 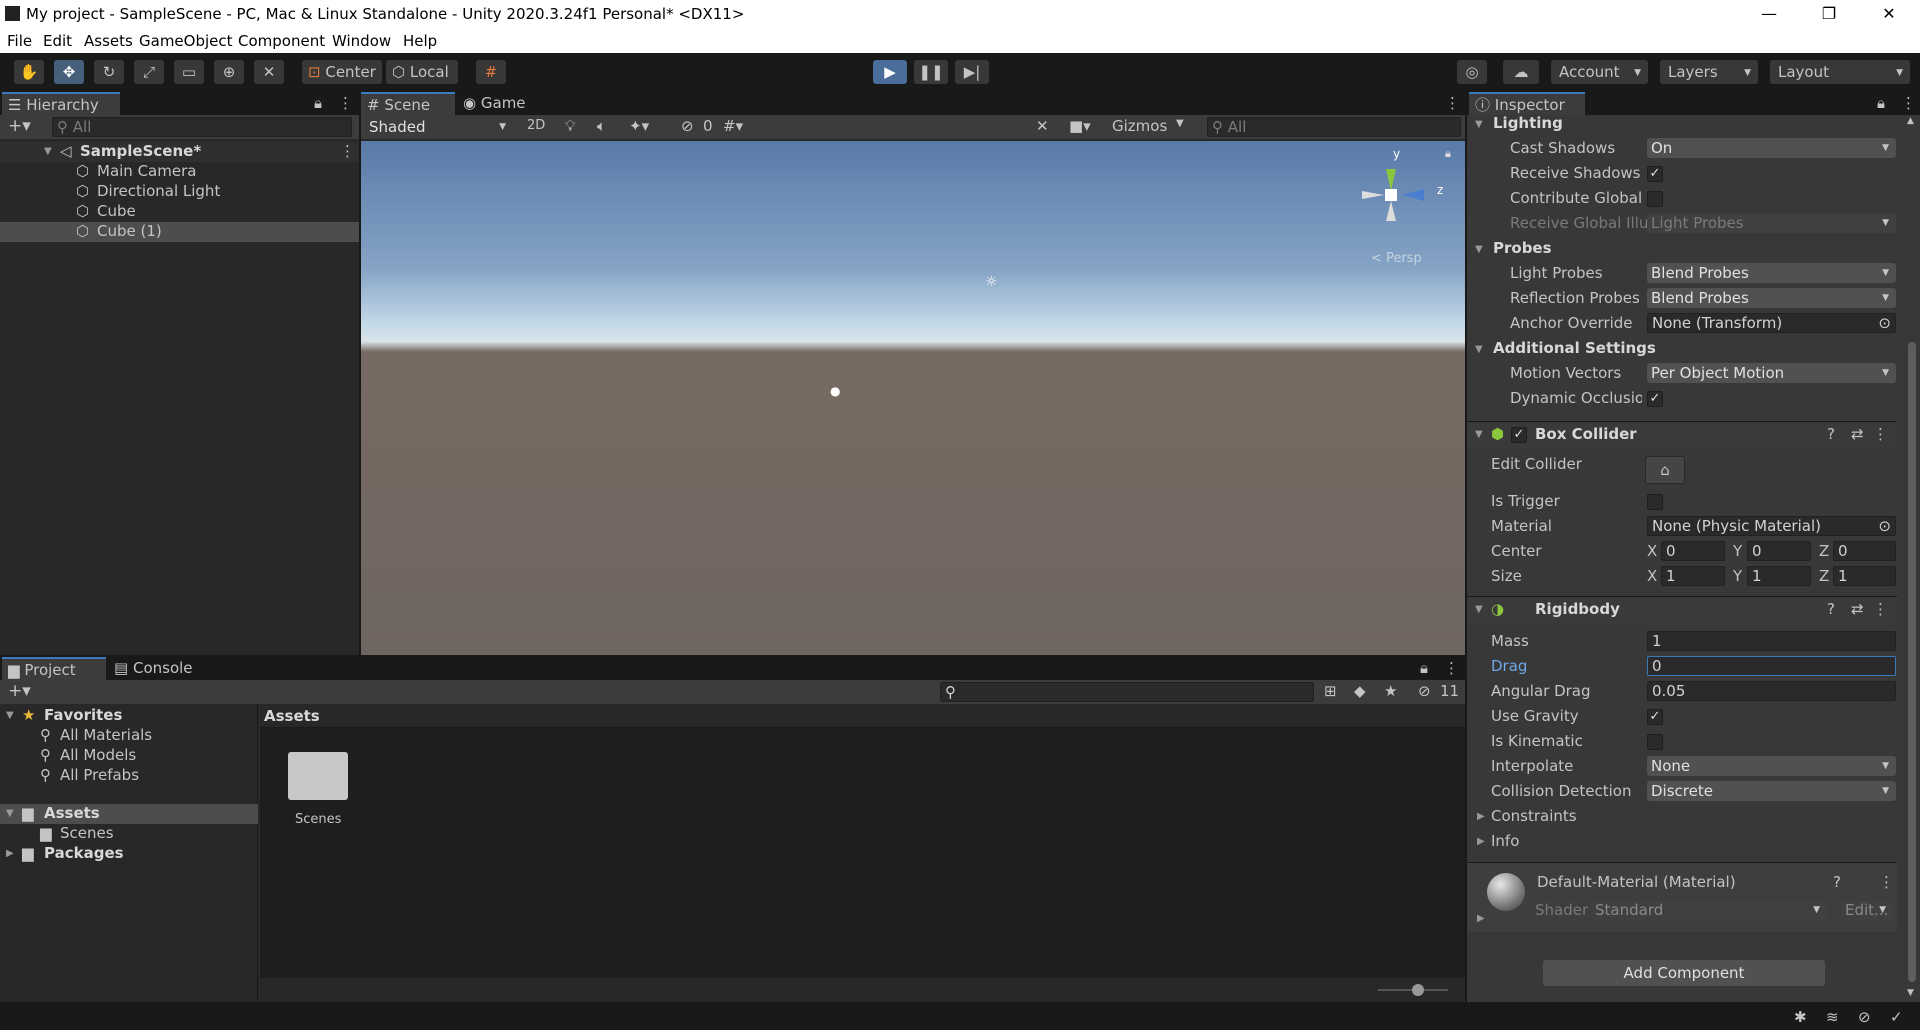 What do you see at coordinates (318, 819) in the screenshot?
I see `asset-folder-label: Scenes` at bounding box center [318, 819].